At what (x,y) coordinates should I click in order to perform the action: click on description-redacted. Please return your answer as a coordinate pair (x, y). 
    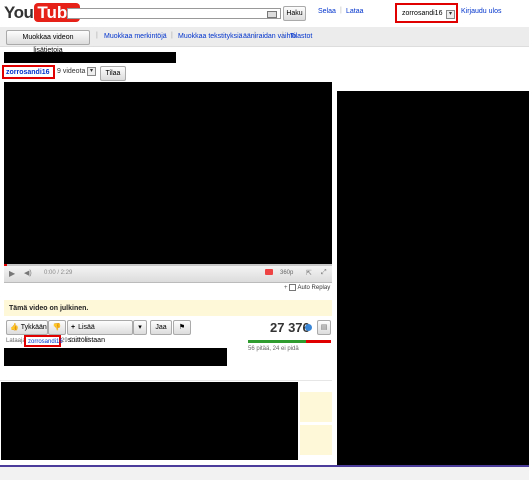
    Looking at the image, I should click on (115, 357).